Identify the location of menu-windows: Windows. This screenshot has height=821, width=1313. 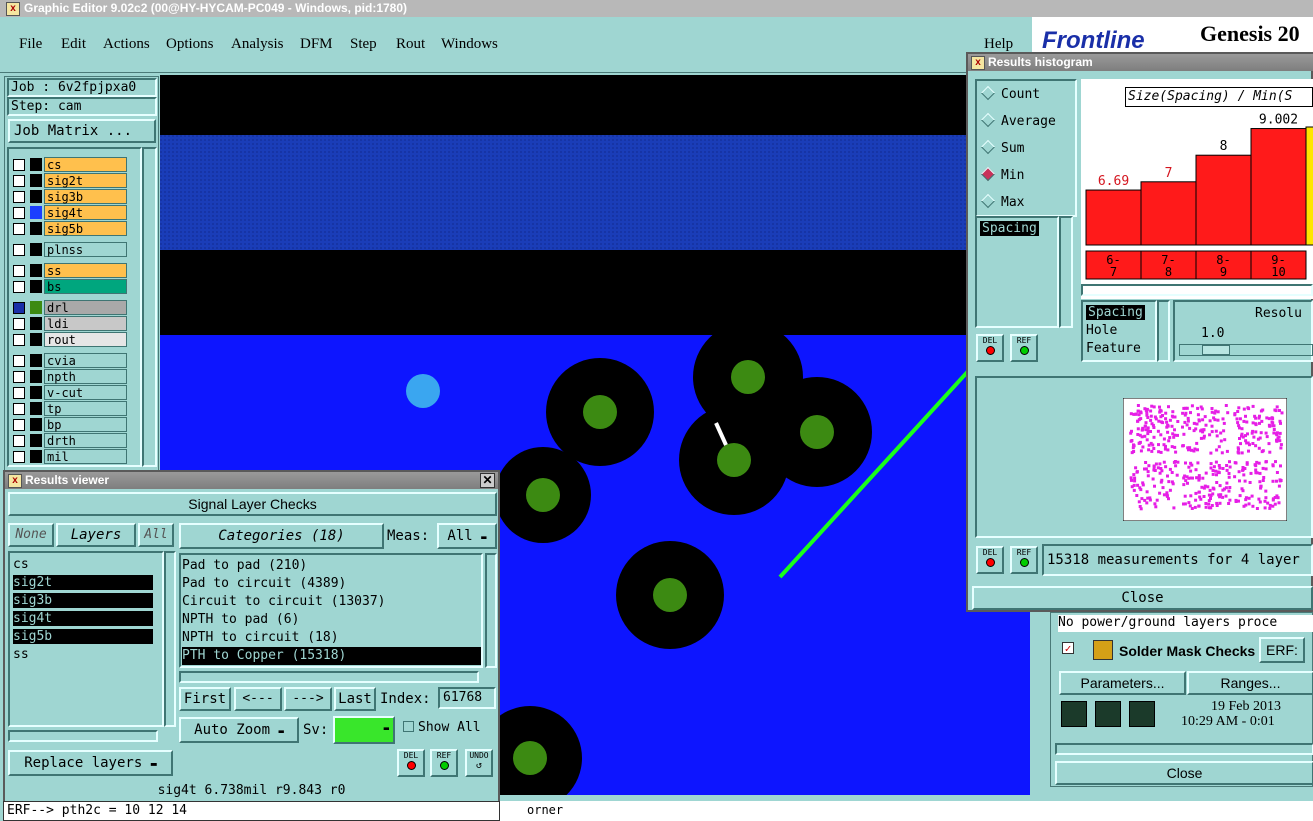
(469, 44).